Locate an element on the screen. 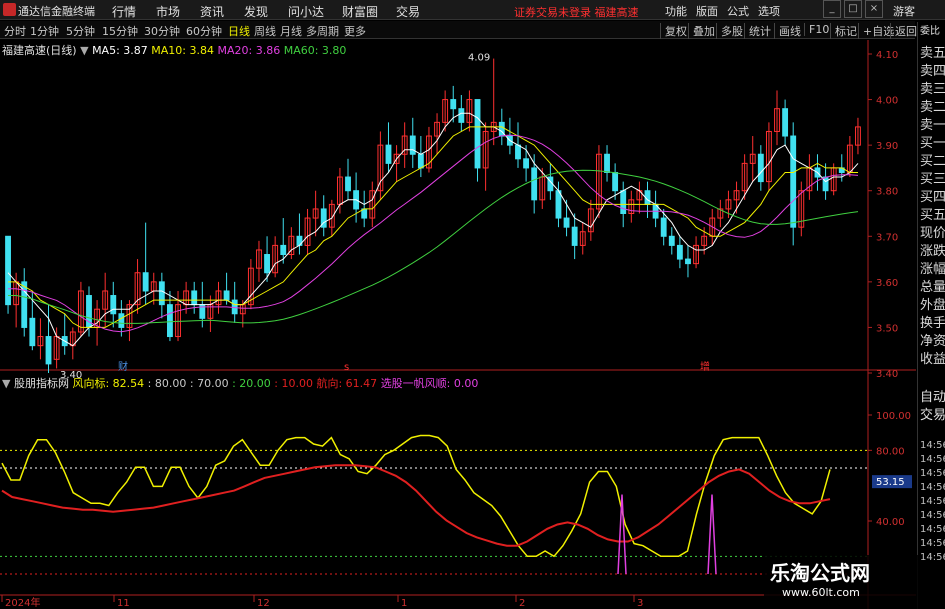  period-30min: 30分钟 is located at coordinates (162, 31).